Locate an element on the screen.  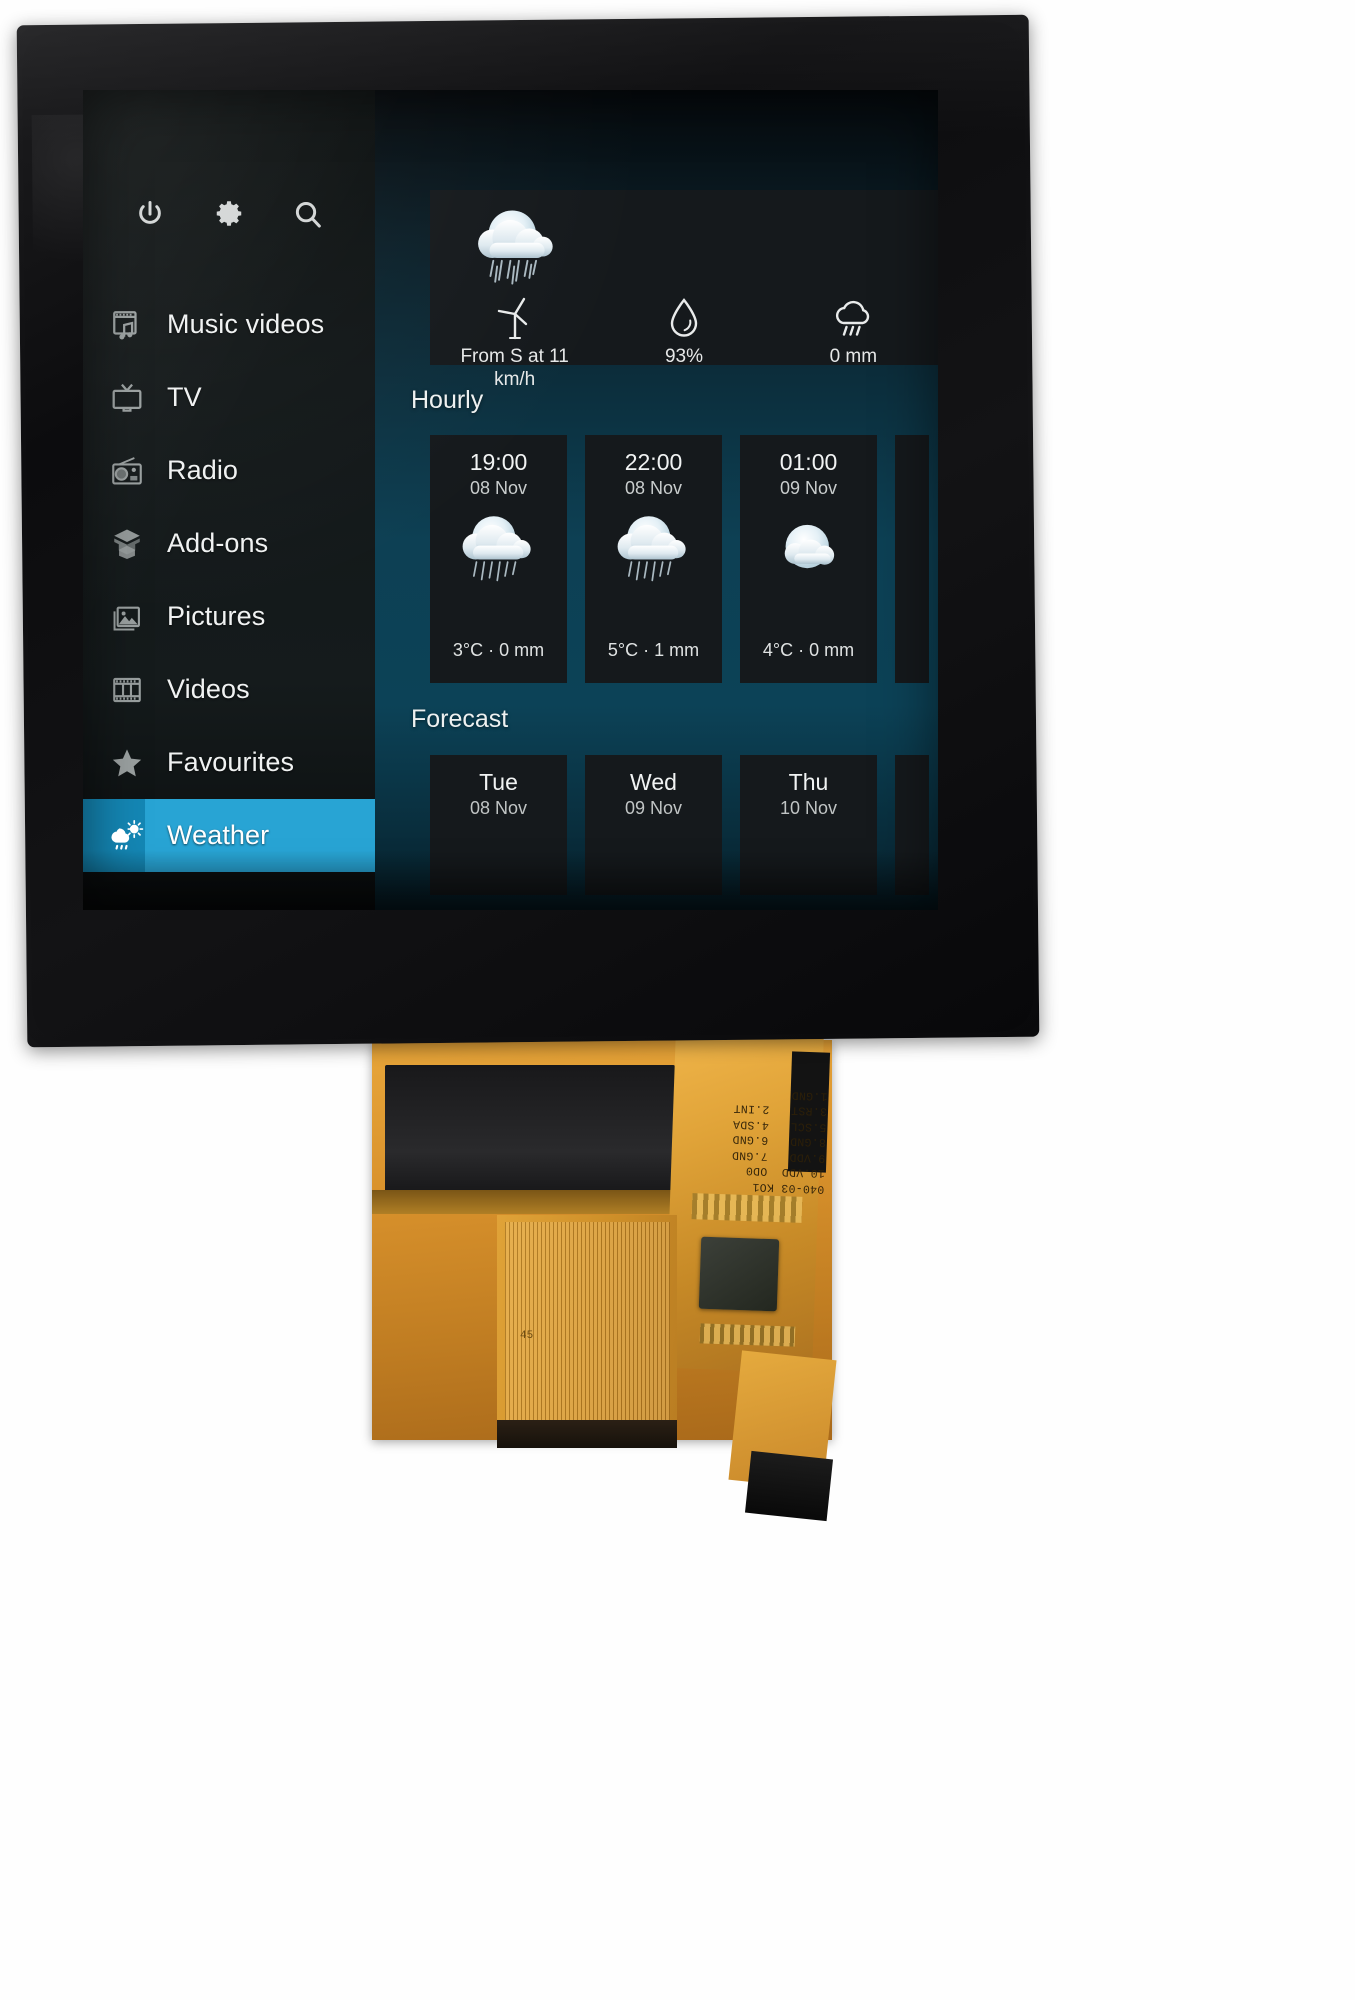
sidebar-item-weather: Weather is located at coordinates (229, 835).